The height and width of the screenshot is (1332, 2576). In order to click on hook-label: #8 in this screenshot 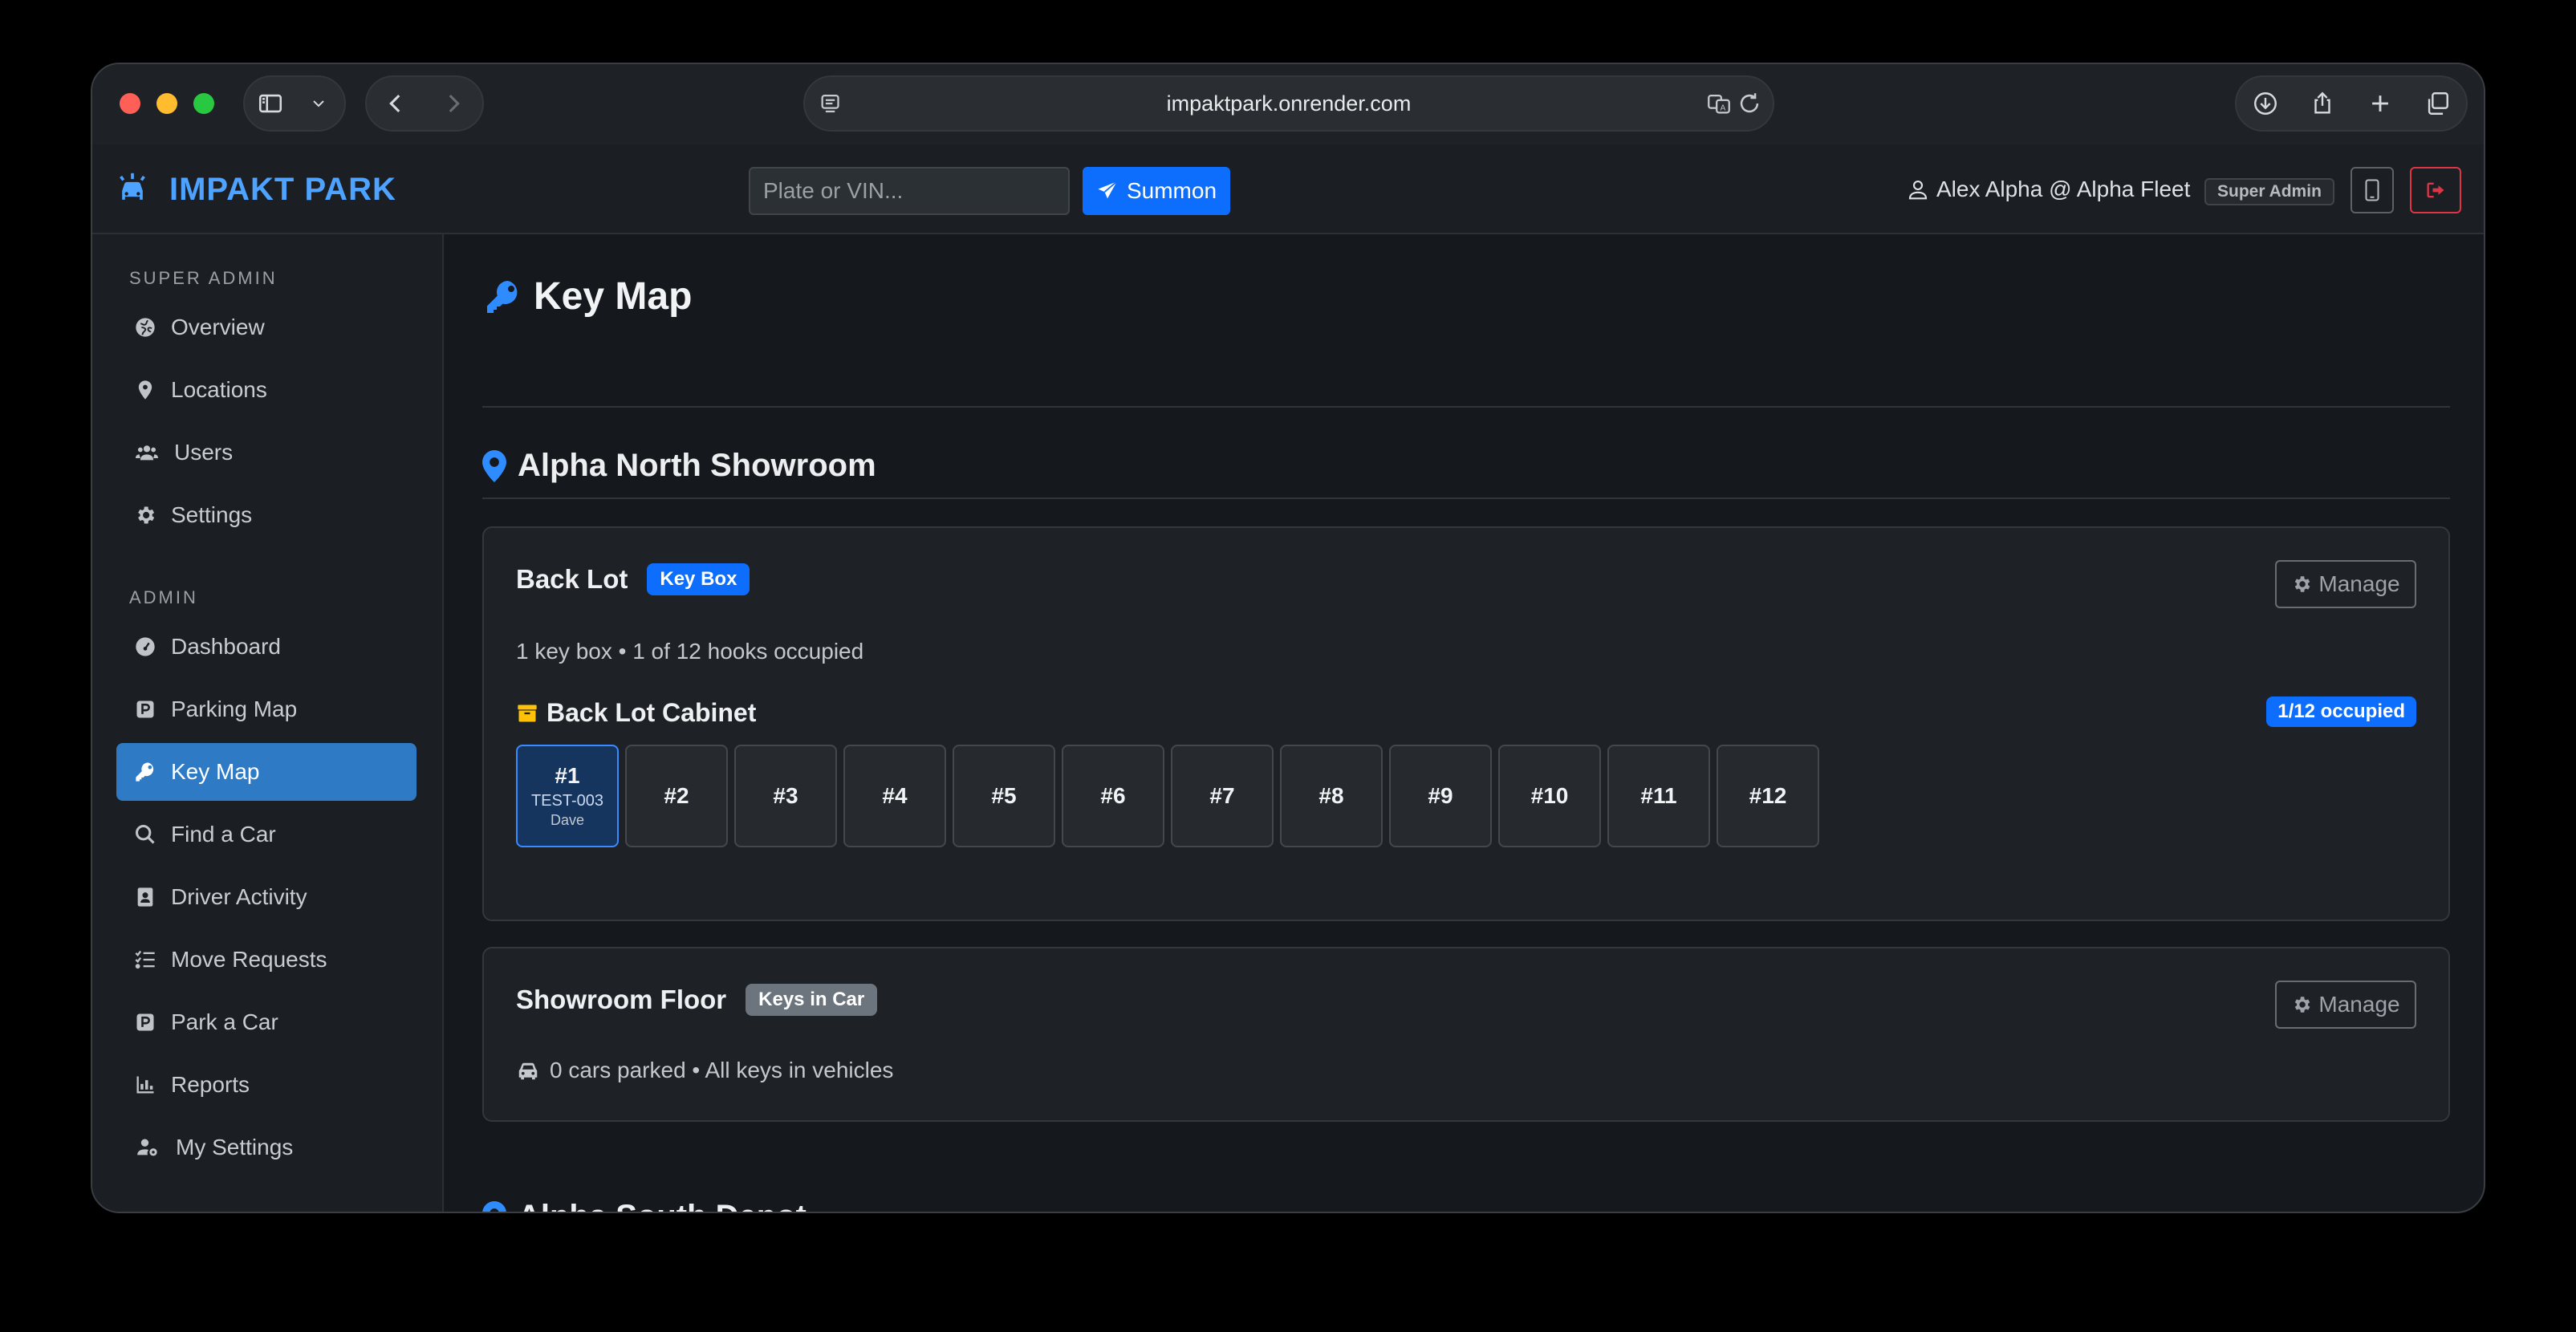, I will do `click(1331, 795)`.